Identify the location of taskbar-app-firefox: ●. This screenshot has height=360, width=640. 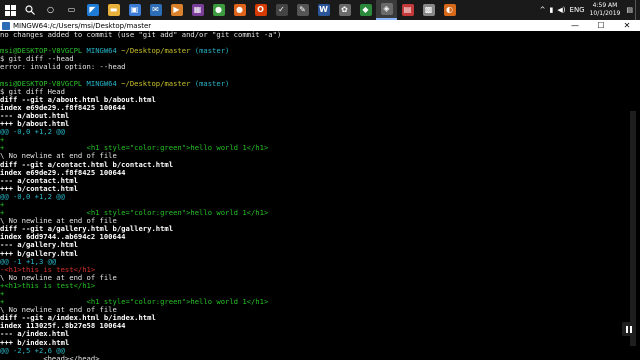
(239, 10).